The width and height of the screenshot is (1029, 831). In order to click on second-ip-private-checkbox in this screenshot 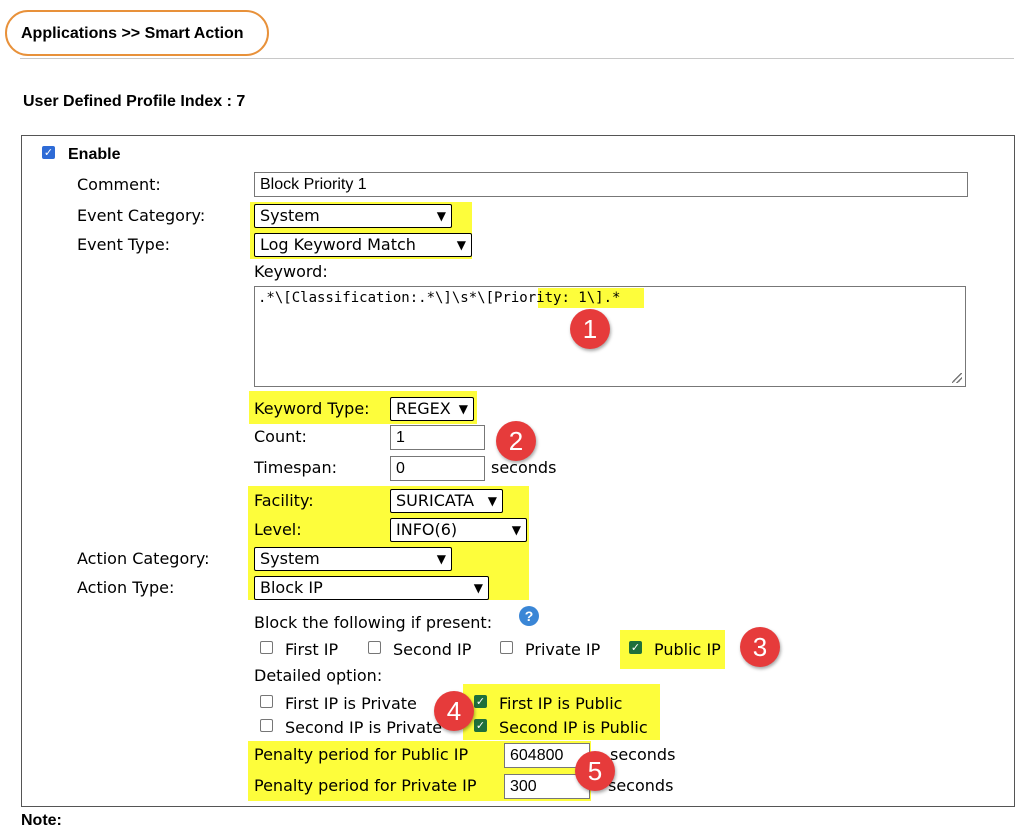, I will do `click(266, 725)`.